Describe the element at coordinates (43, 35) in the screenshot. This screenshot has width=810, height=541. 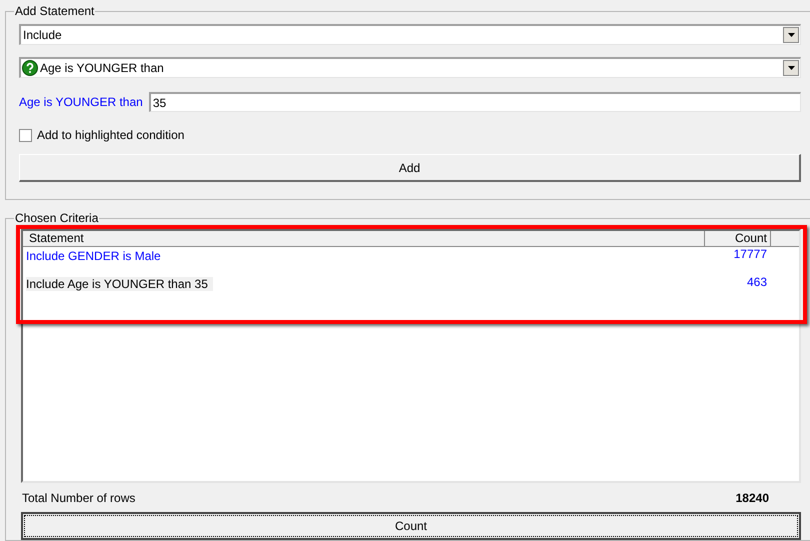
I see `dropdown-value: Include` at that location.